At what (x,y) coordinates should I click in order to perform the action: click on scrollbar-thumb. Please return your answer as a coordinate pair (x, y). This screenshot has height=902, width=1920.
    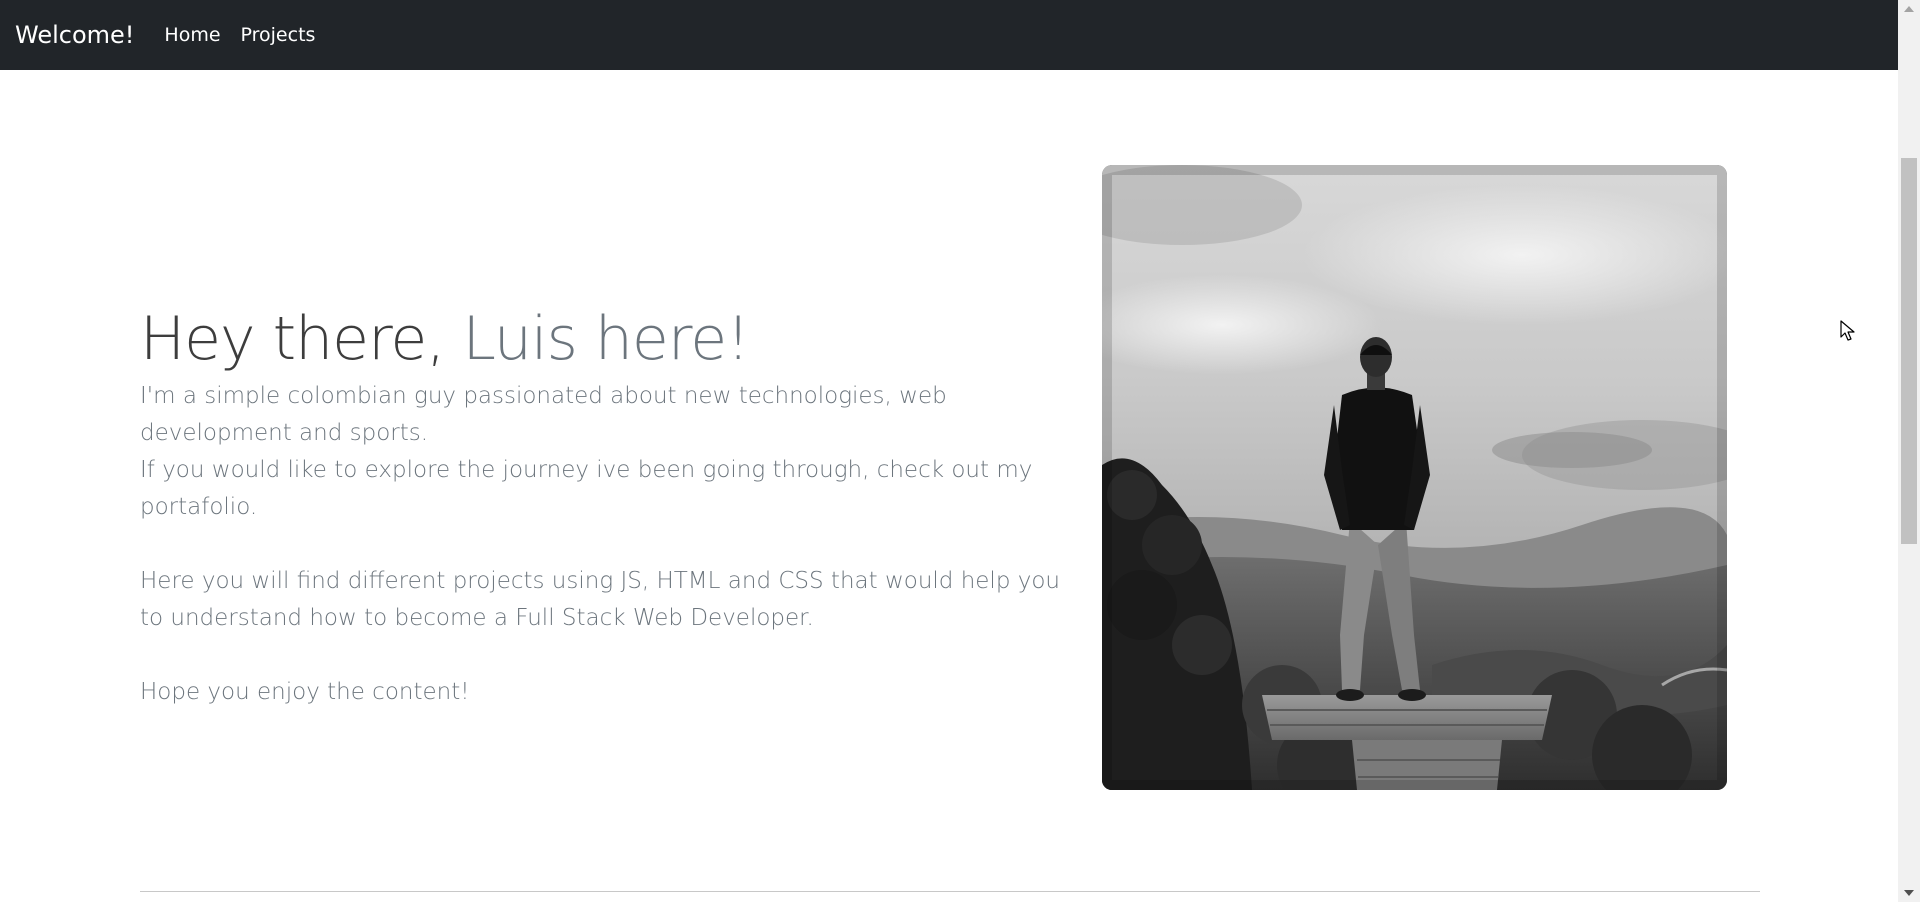
    Looking at the image, I should click on (1909, 351).